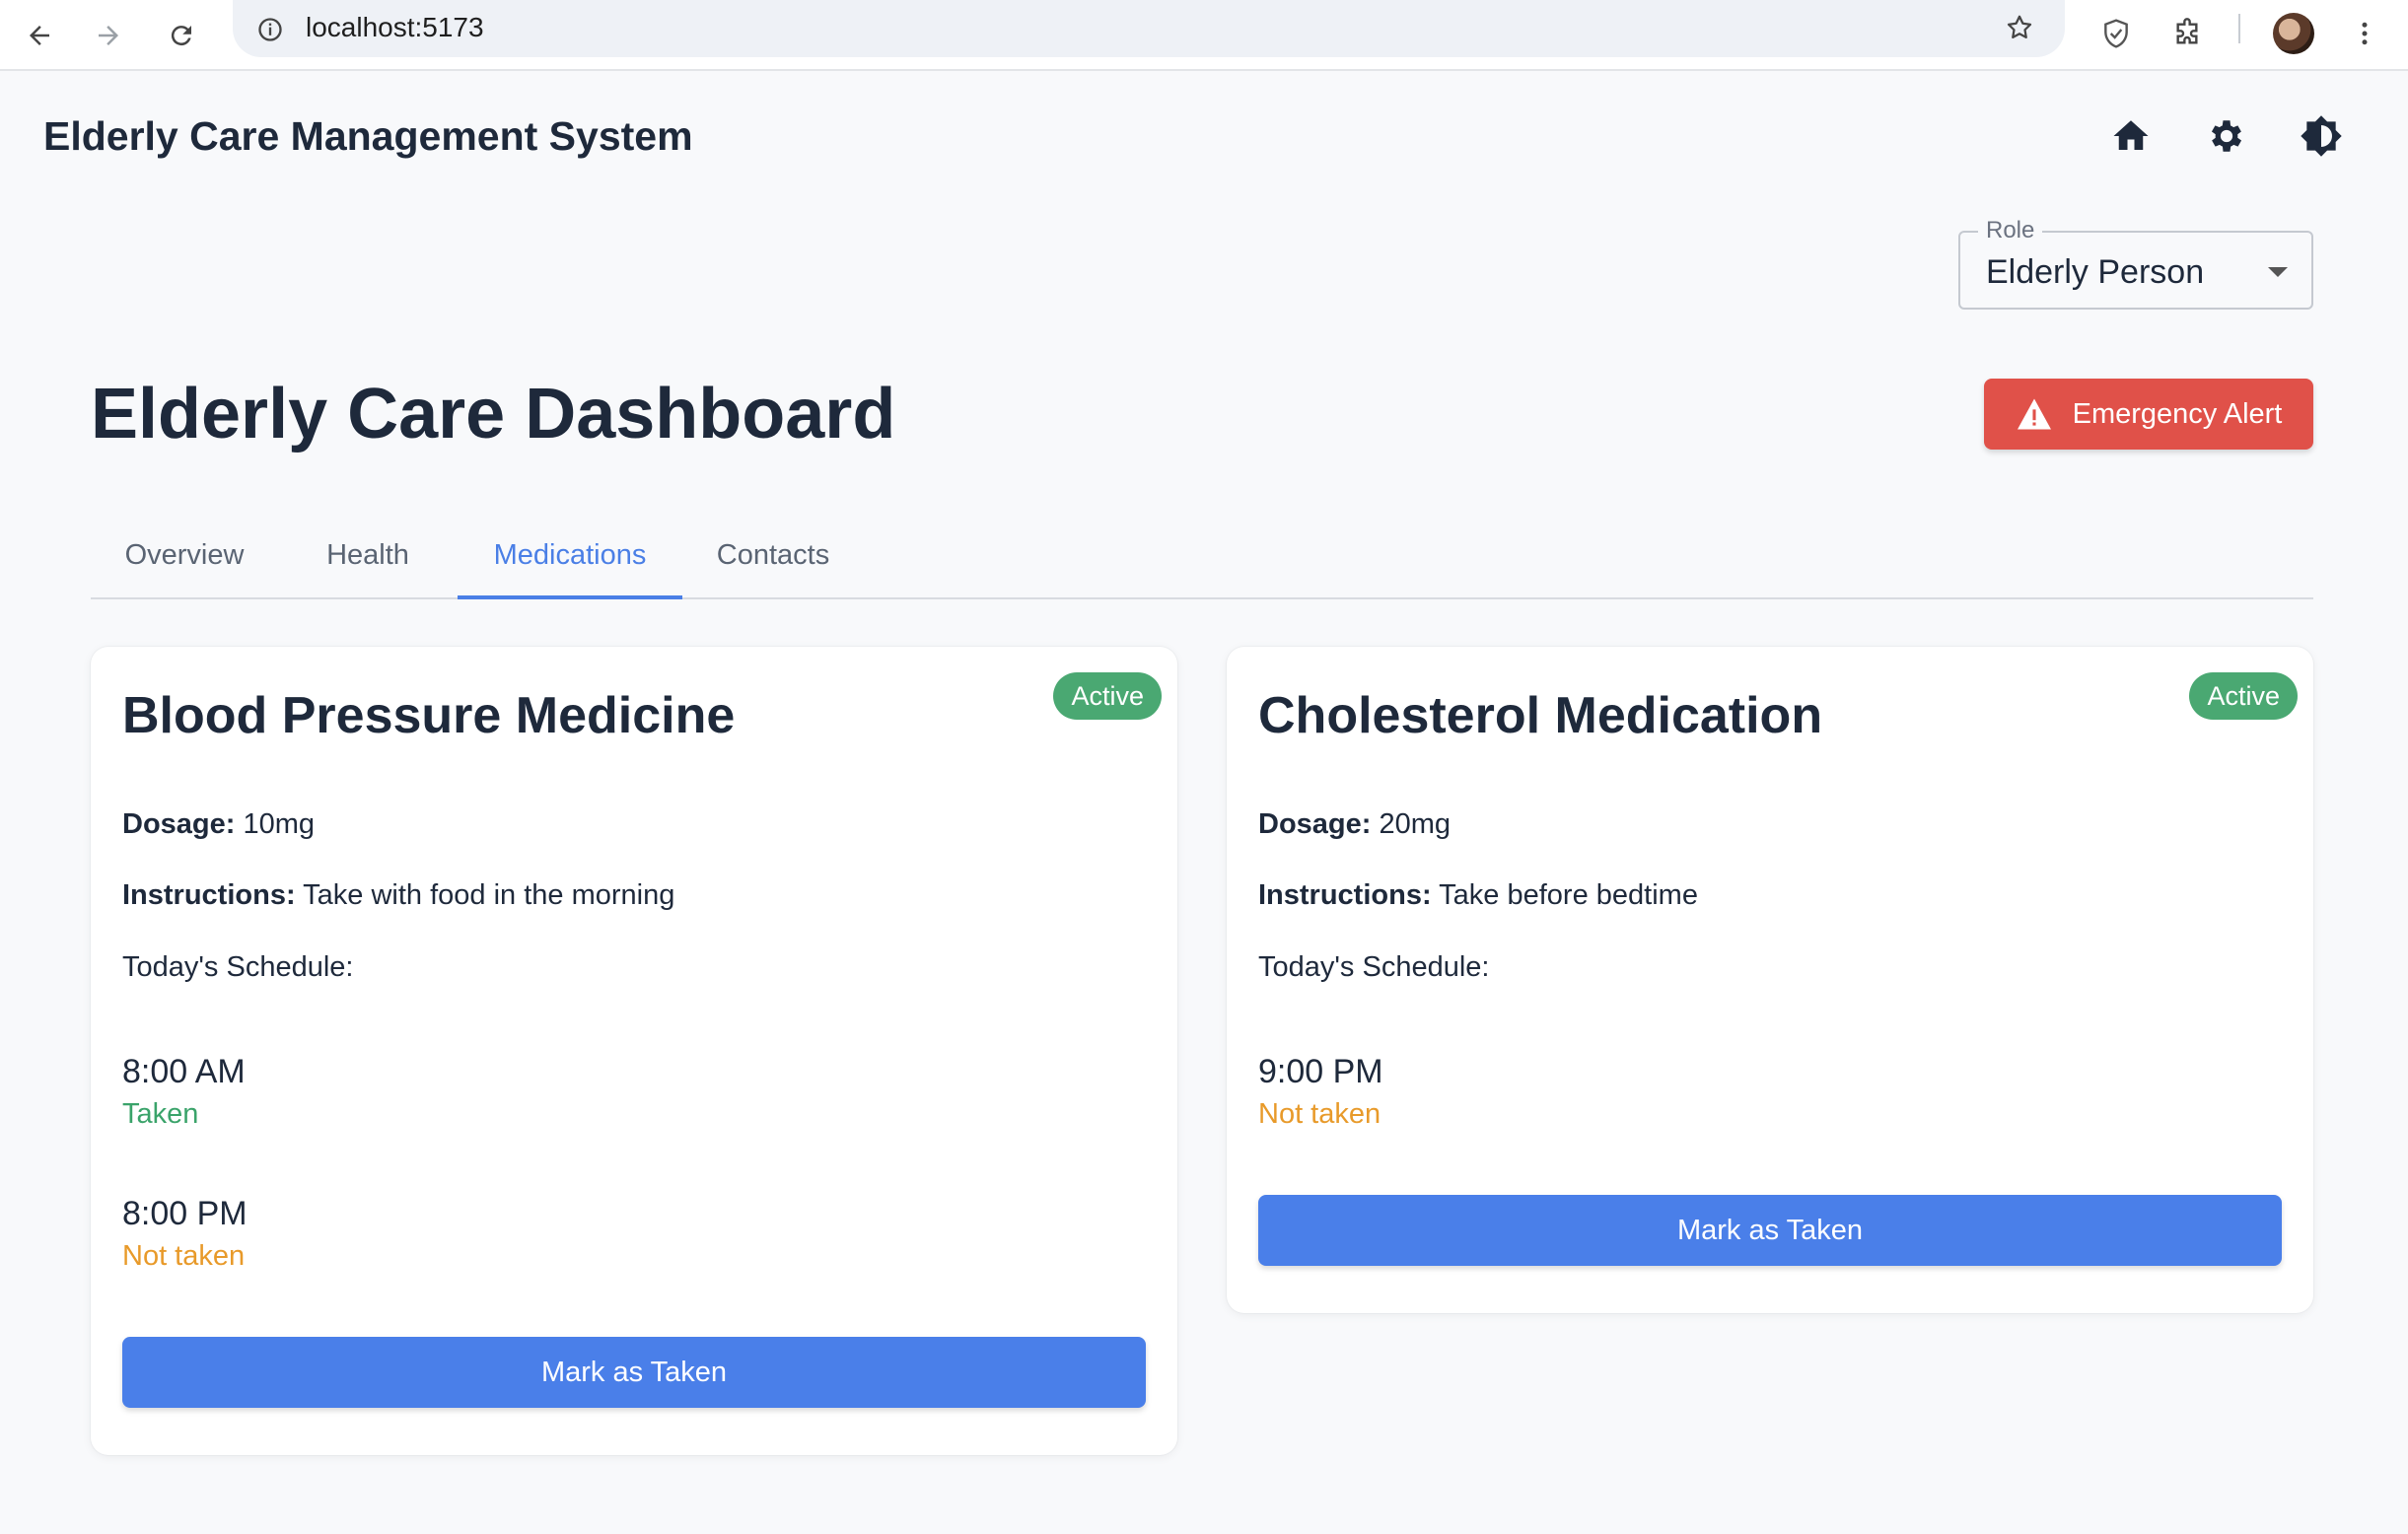 This screenshot has height=1534, width=2408. I want to click on tab-overview: Overview, so click(184, 555).